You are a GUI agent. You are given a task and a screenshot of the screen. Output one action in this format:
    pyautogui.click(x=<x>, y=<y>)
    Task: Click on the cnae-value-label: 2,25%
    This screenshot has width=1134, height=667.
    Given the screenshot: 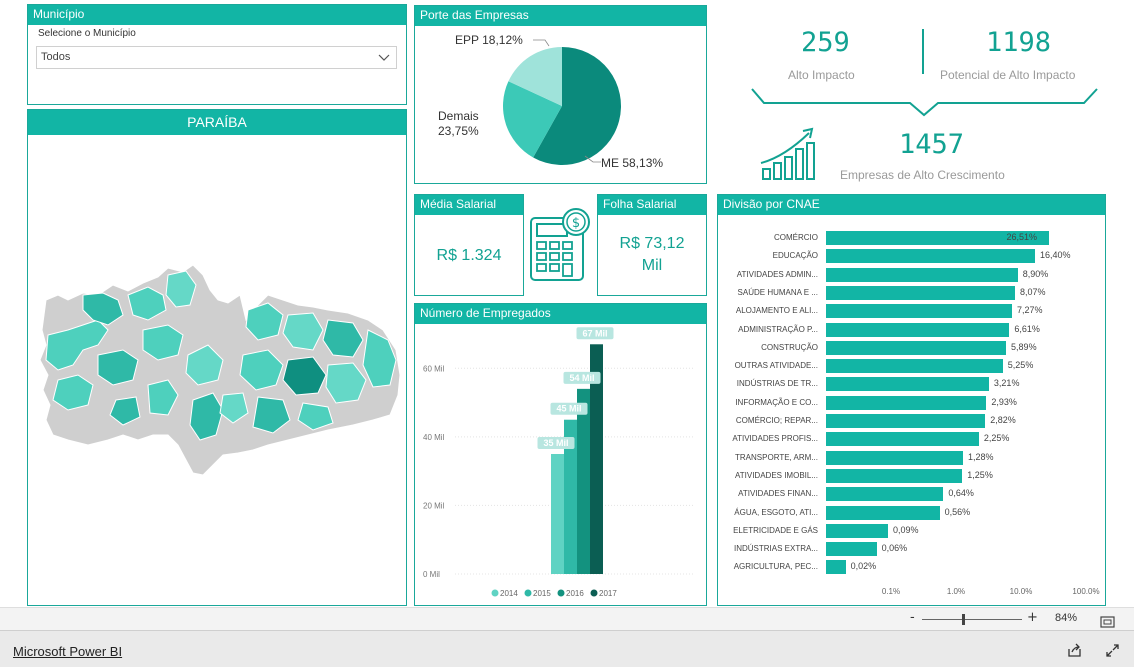 What is the action you would take?
    pyautogui.click(x=996, y=438)
    